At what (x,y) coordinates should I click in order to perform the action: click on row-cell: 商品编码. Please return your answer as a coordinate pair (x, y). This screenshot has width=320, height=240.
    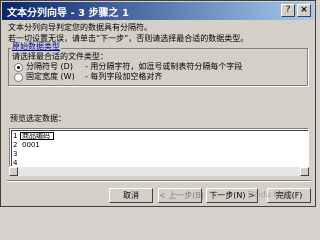
    Looking at the image, I should click on (36, 136).